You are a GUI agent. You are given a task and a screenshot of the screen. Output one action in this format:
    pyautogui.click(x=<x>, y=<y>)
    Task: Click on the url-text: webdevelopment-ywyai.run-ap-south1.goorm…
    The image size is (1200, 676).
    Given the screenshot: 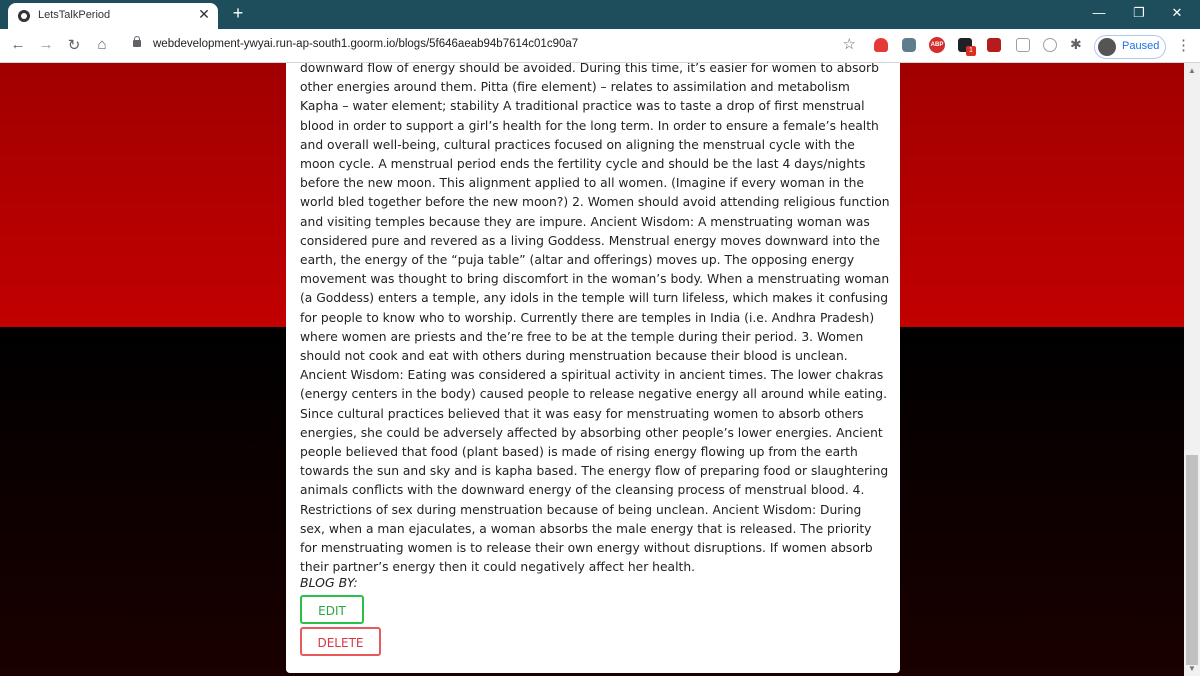 What is the action you would take?
    pyautogui.click(x=365, y=44)
    